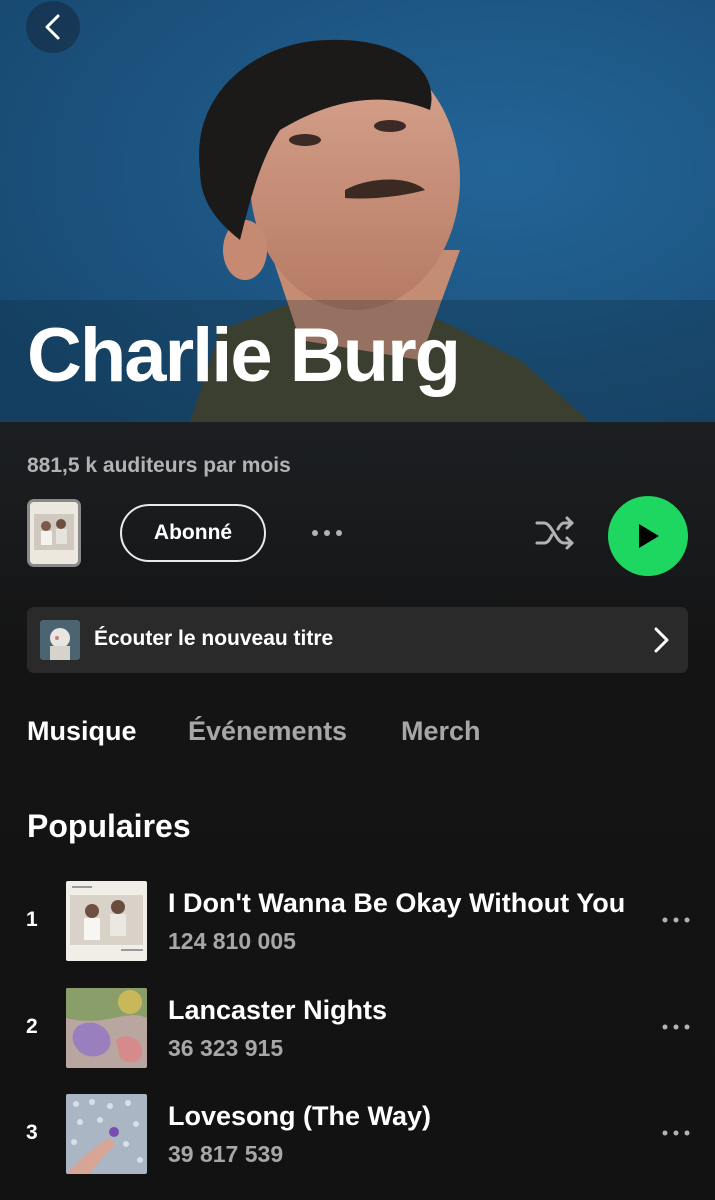  I want to click on tab-evenements: Événements, so click(267, 731).